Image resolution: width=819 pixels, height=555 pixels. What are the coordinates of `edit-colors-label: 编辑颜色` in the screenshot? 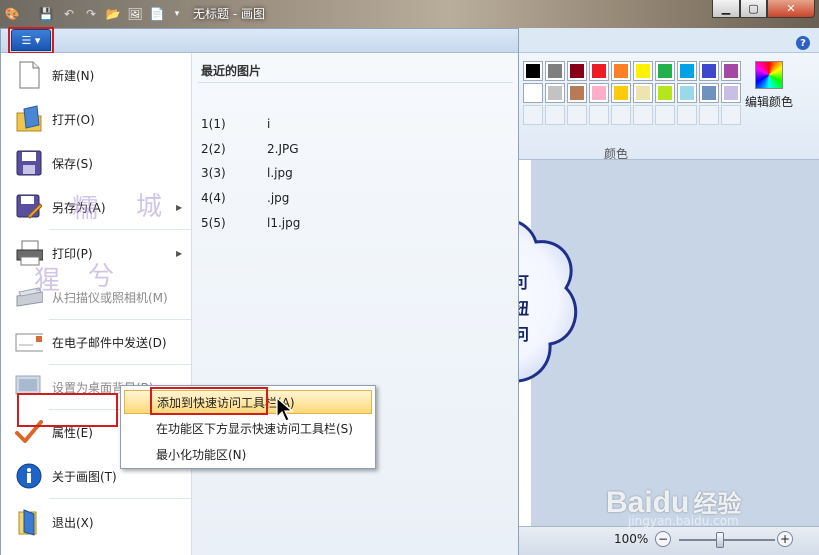 It's located at (768, 102).